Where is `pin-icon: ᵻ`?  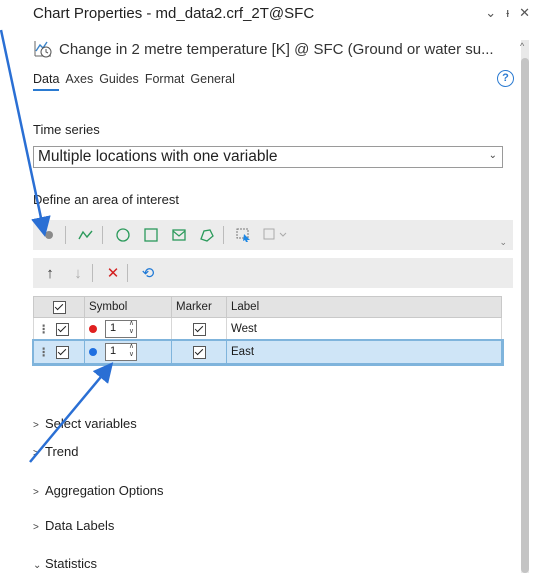 pin-icon: ᵻ is located at coordinates (507, 13).